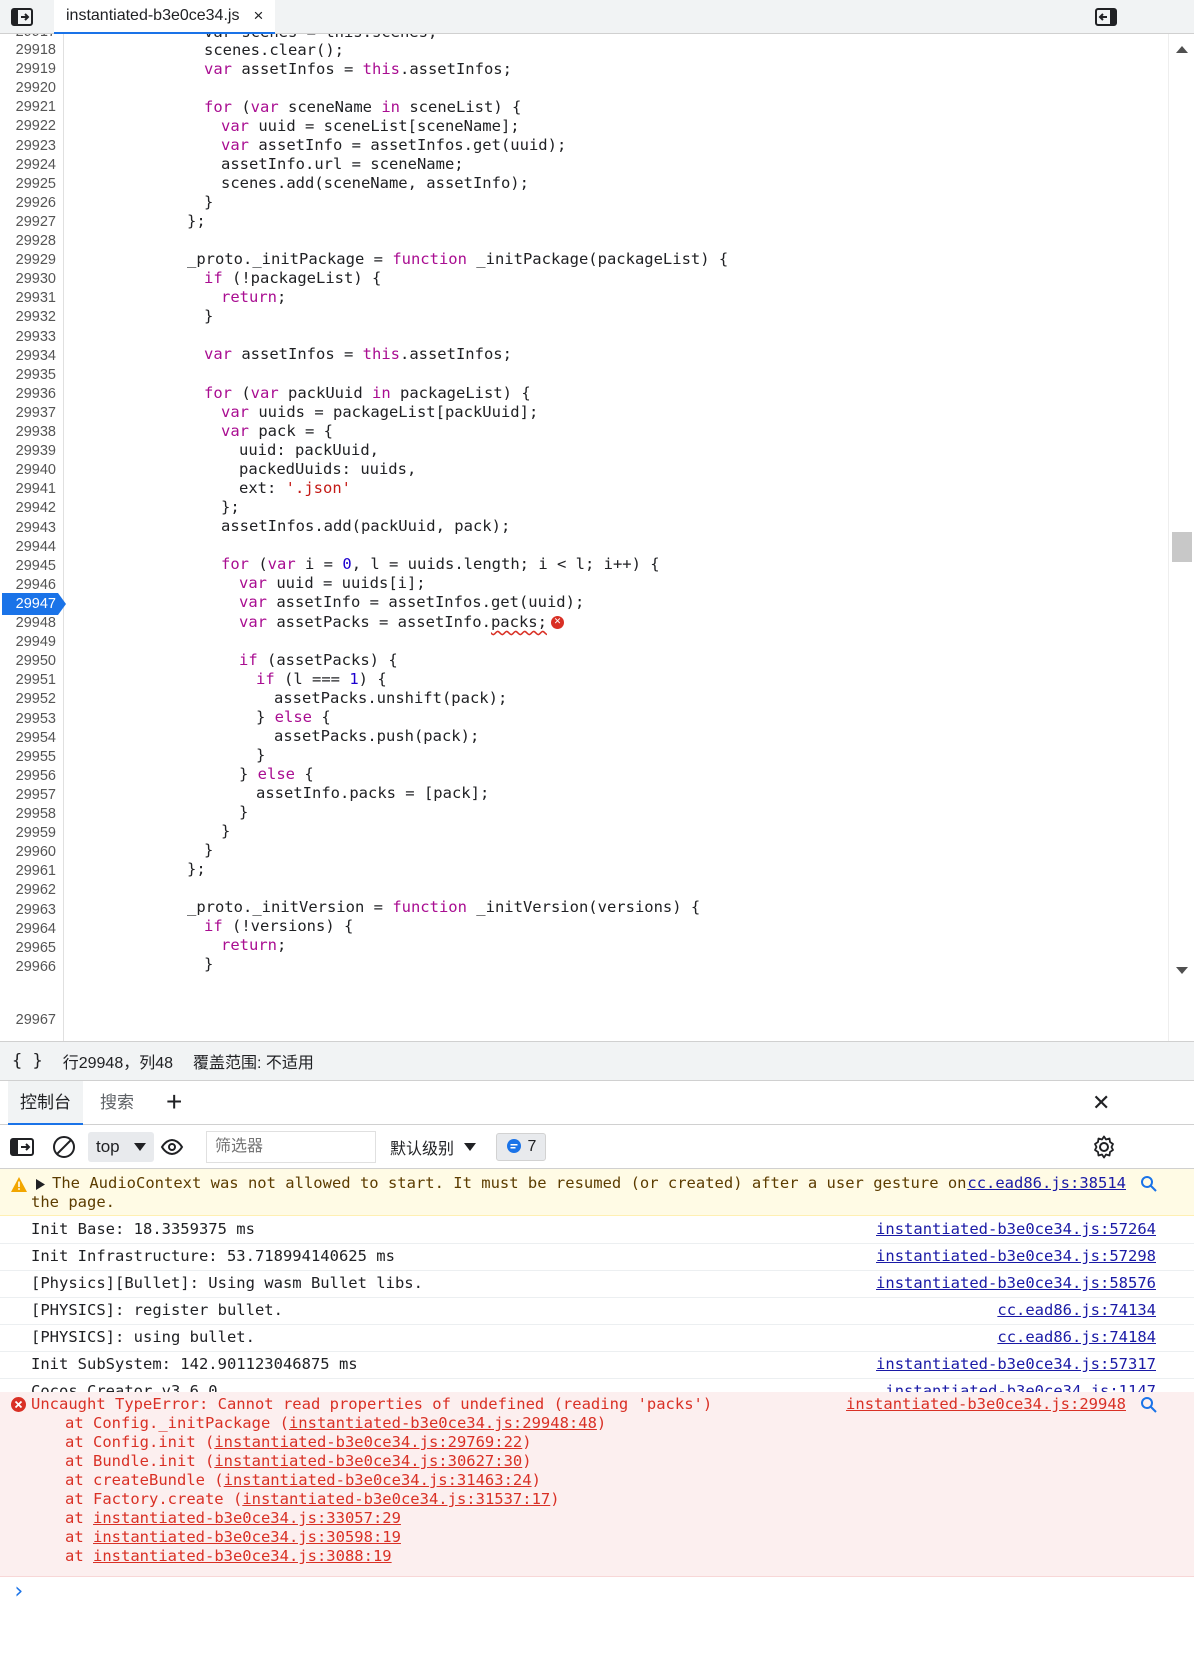 The height and width of the screenshot is (1657, 1194). I want to click on line-number: 29931, so click(31, 298).